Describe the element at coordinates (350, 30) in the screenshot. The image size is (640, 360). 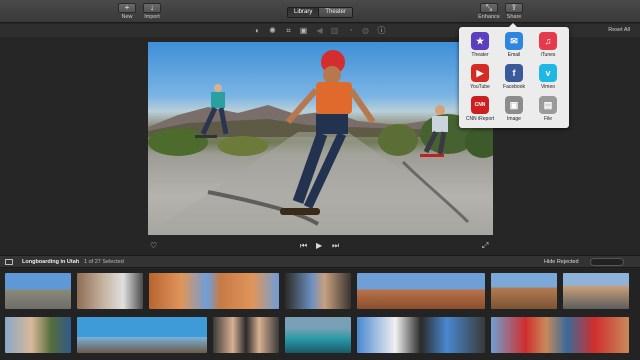
I see `speed-icon: ◔` at that location.